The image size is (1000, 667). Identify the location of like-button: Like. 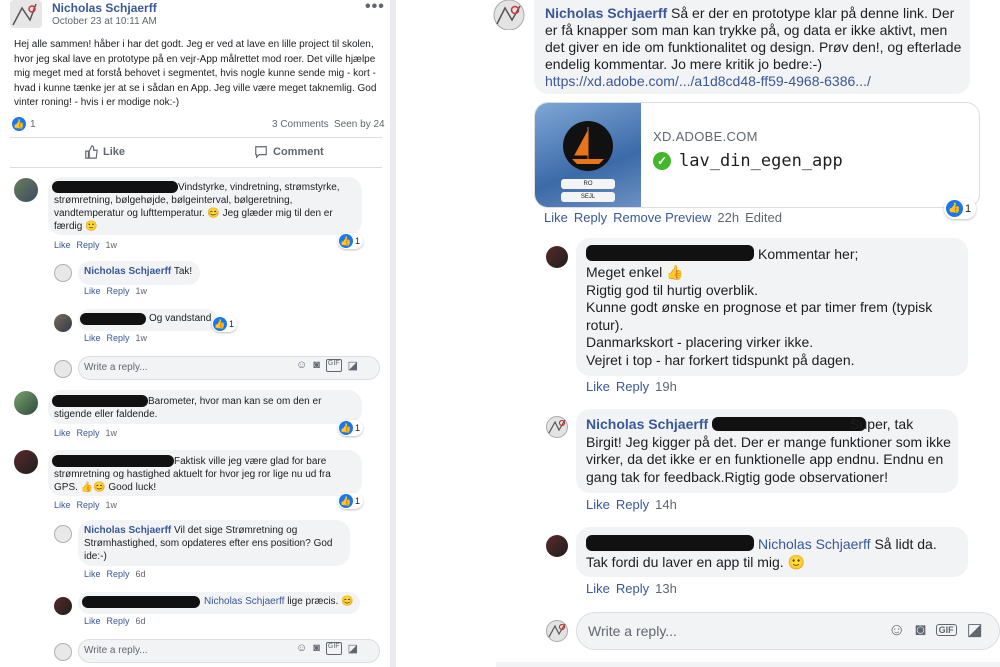
(104, 152).